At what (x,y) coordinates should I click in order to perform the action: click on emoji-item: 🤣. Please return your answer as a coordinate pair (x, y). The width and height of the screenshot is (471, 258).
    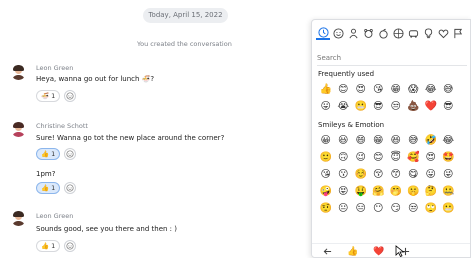
    Looking at the image, I should click on (431, 140).